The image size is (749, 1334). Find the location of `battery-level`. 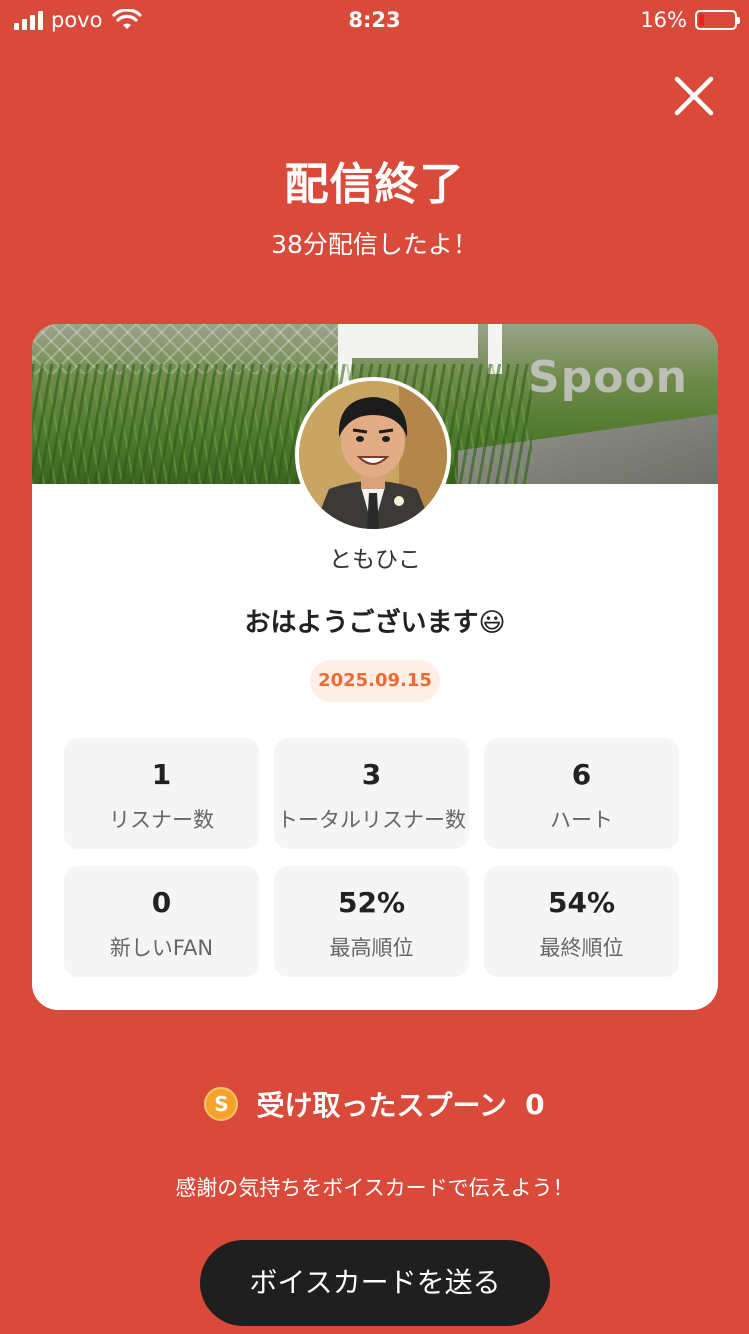

battery-level is located at coordinates (701, 20).